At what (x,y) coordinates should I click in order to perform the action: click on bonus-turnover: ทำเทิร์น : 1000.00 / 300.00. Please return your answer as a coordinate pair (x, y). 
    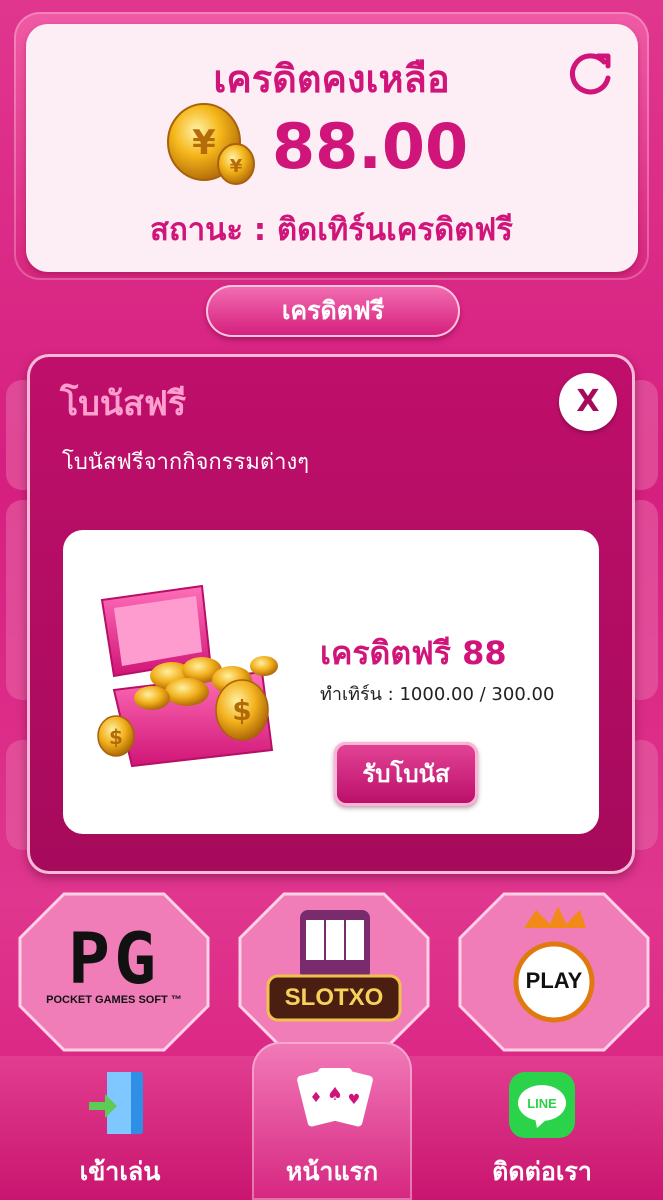
    Looking at the image, I should click on (437, 694).